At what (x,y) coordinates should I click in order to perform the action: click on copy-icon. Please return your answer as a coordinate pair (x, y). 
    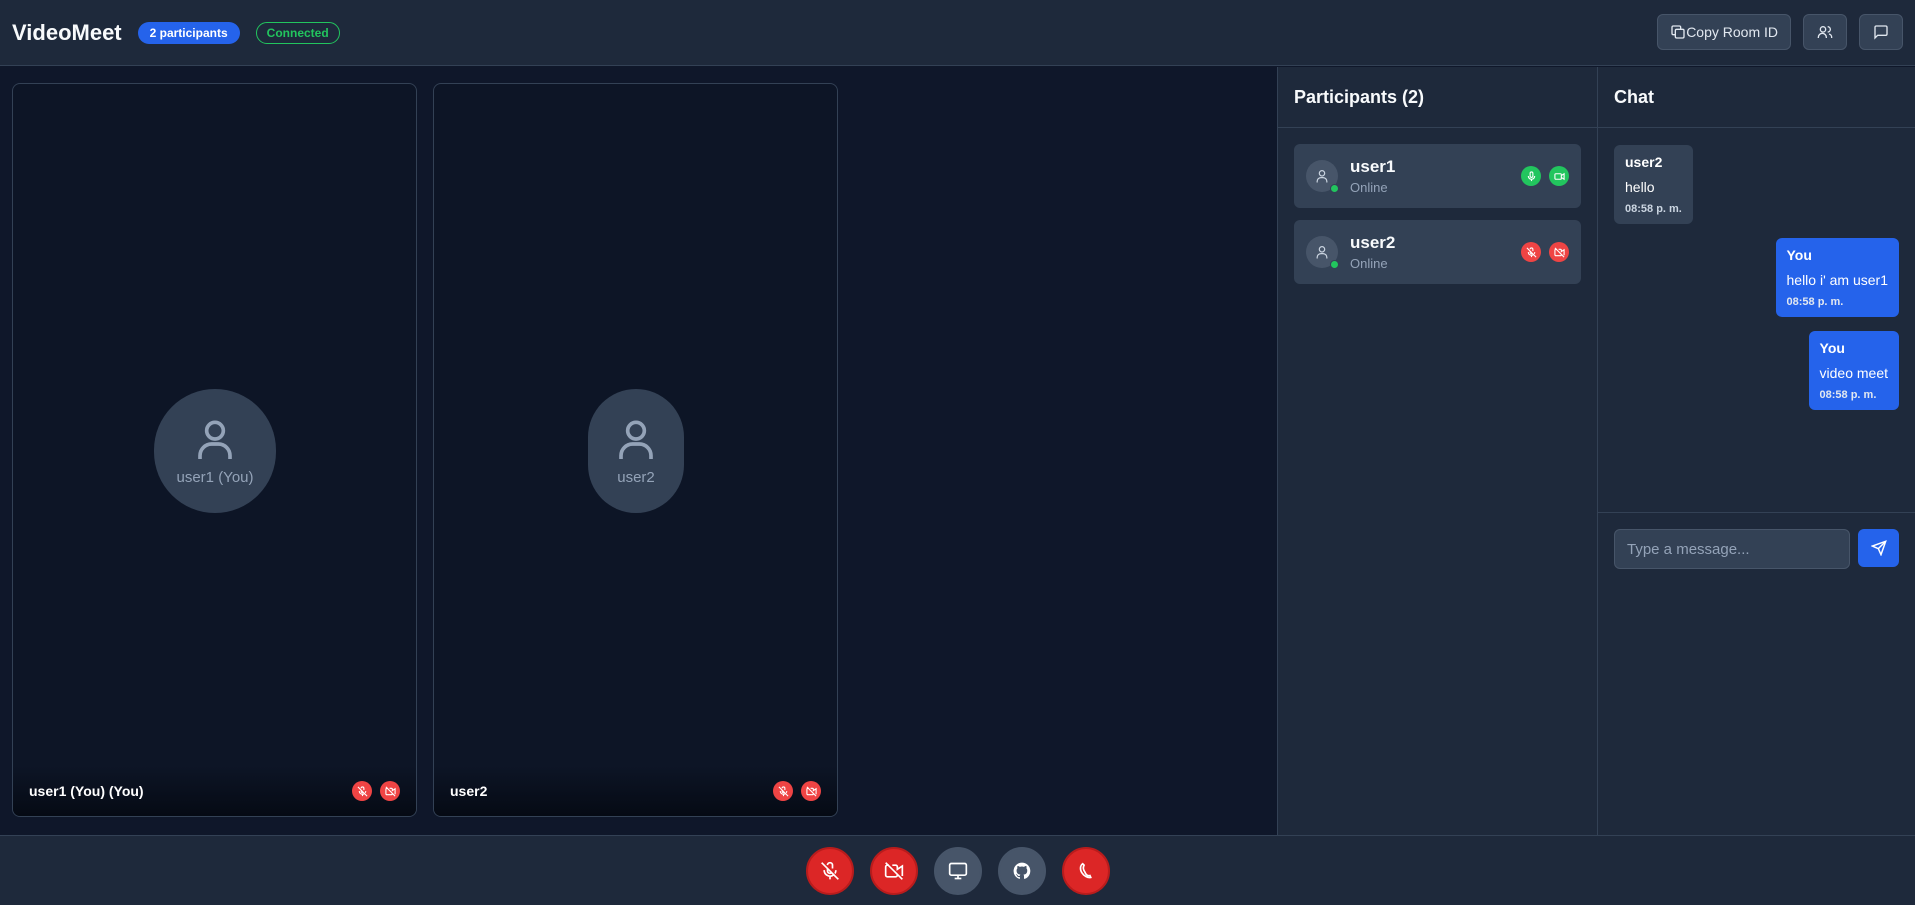
    Looking at the image, I should click on (1678, 32).